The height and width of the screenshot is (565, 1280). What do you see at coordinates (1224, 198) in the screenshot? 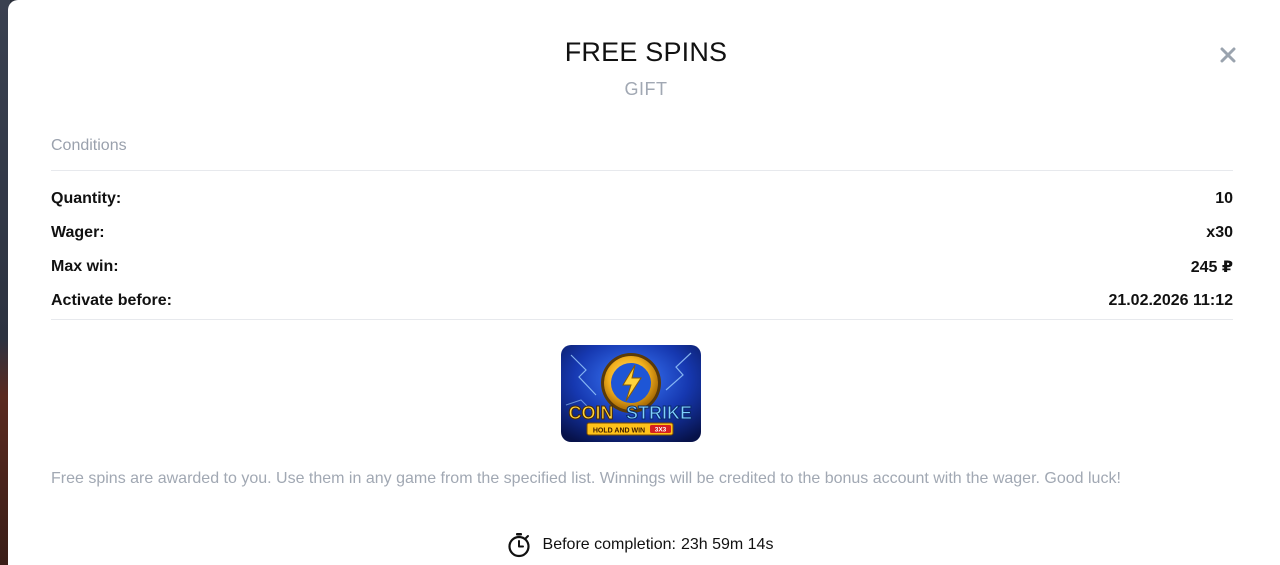
I see `condition-value: 10` at bounding box center [1224, 198].